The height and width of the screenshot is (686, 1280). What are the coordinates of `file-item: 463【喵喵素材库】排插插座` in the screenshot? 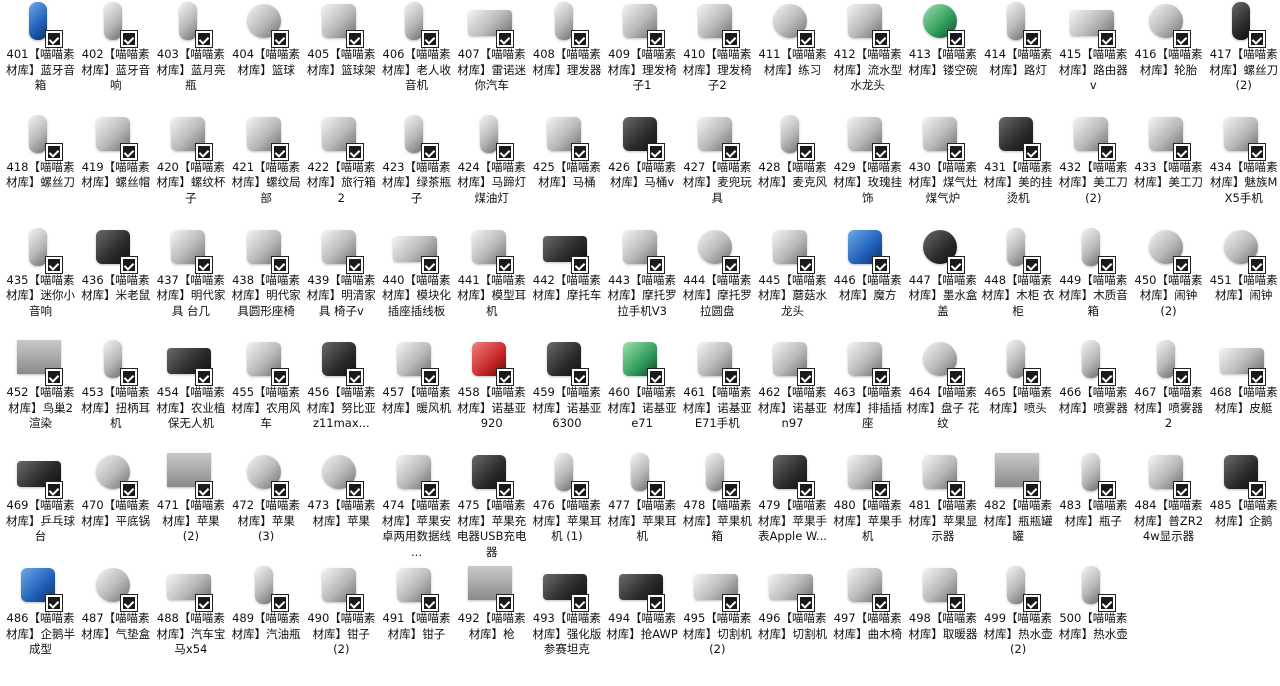 It's located at (867, 401).